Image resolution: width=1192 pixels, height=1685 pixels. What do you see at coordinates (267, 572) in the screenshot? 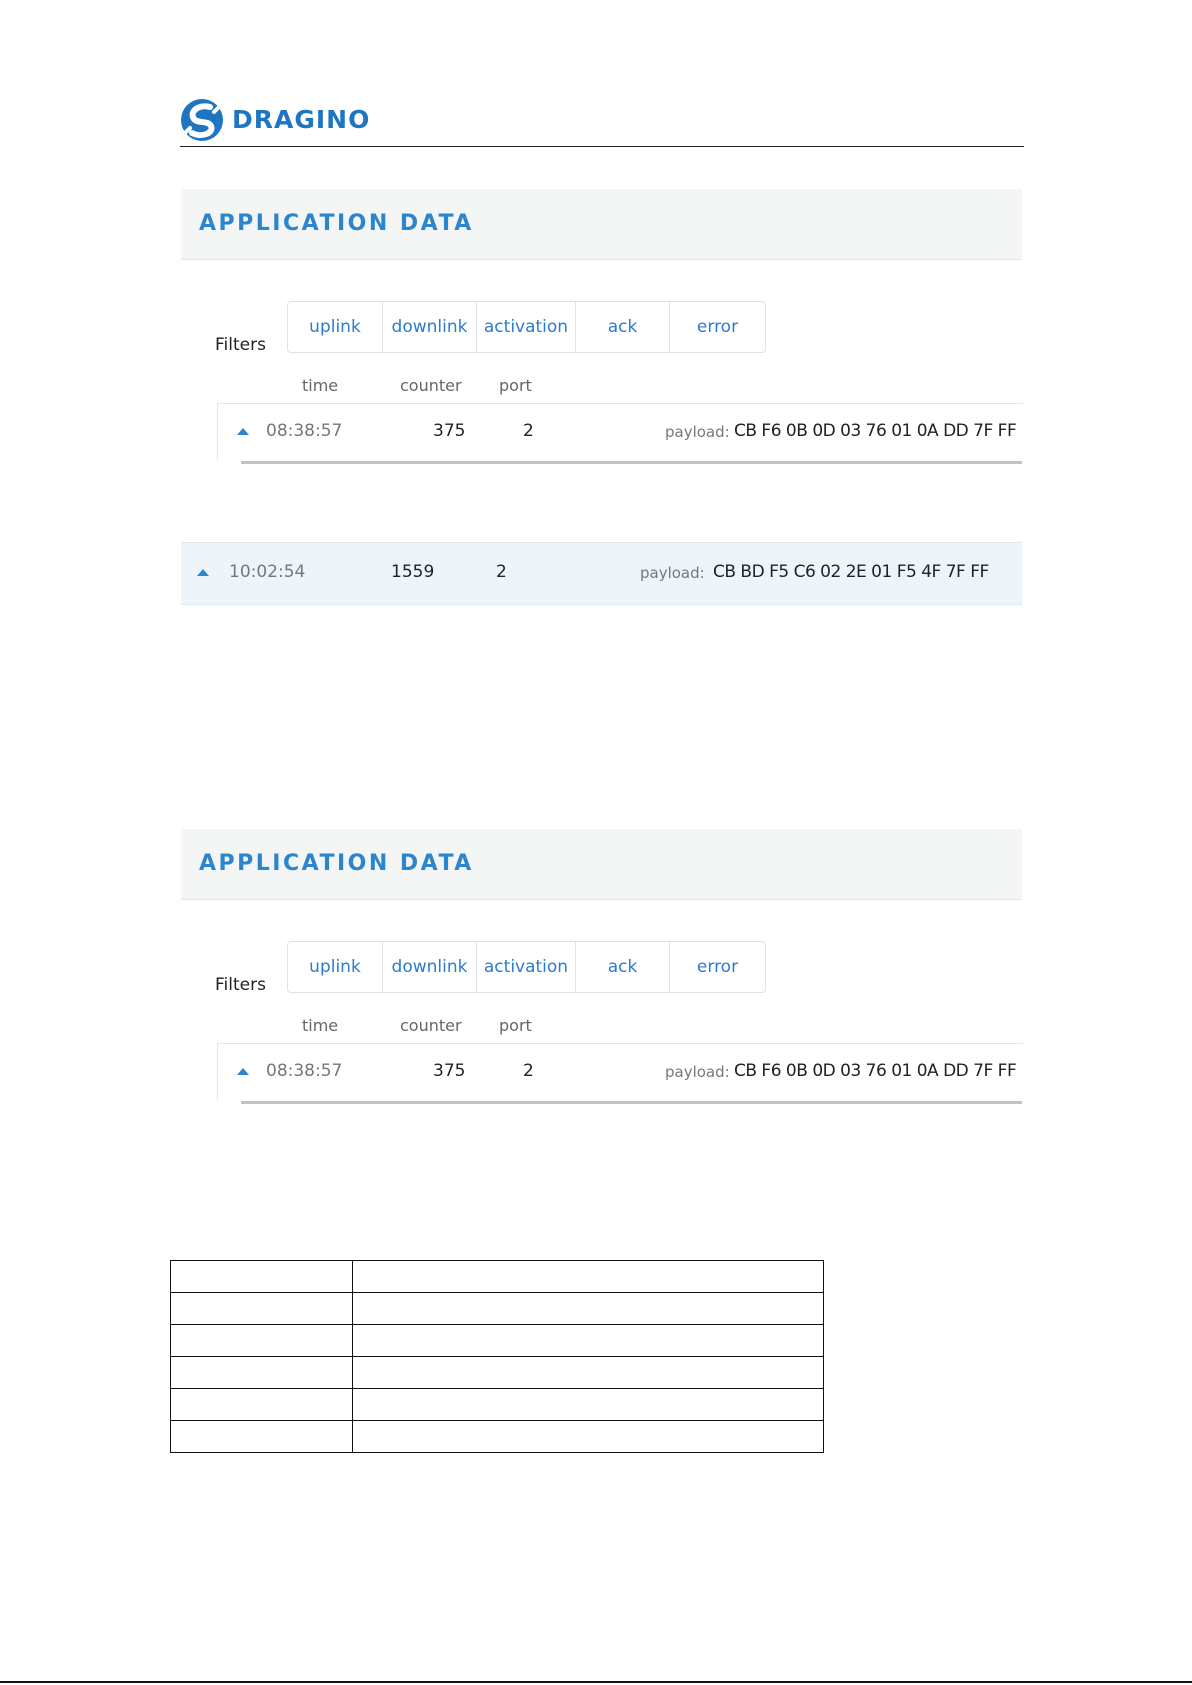
I see `row-time: 10:02:54` at bounding box center [267, 572].